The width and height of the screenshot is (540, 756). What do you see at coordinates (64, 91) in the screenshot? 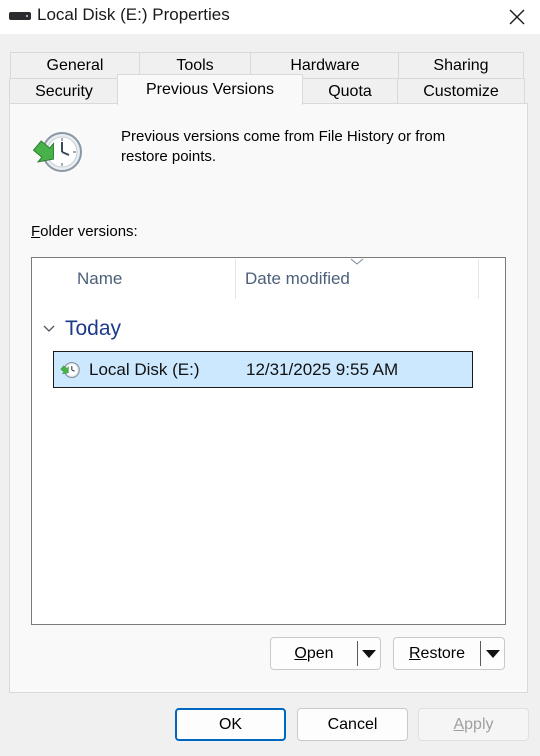
I see `tab-security: Security` at bounding box center [64, 91].